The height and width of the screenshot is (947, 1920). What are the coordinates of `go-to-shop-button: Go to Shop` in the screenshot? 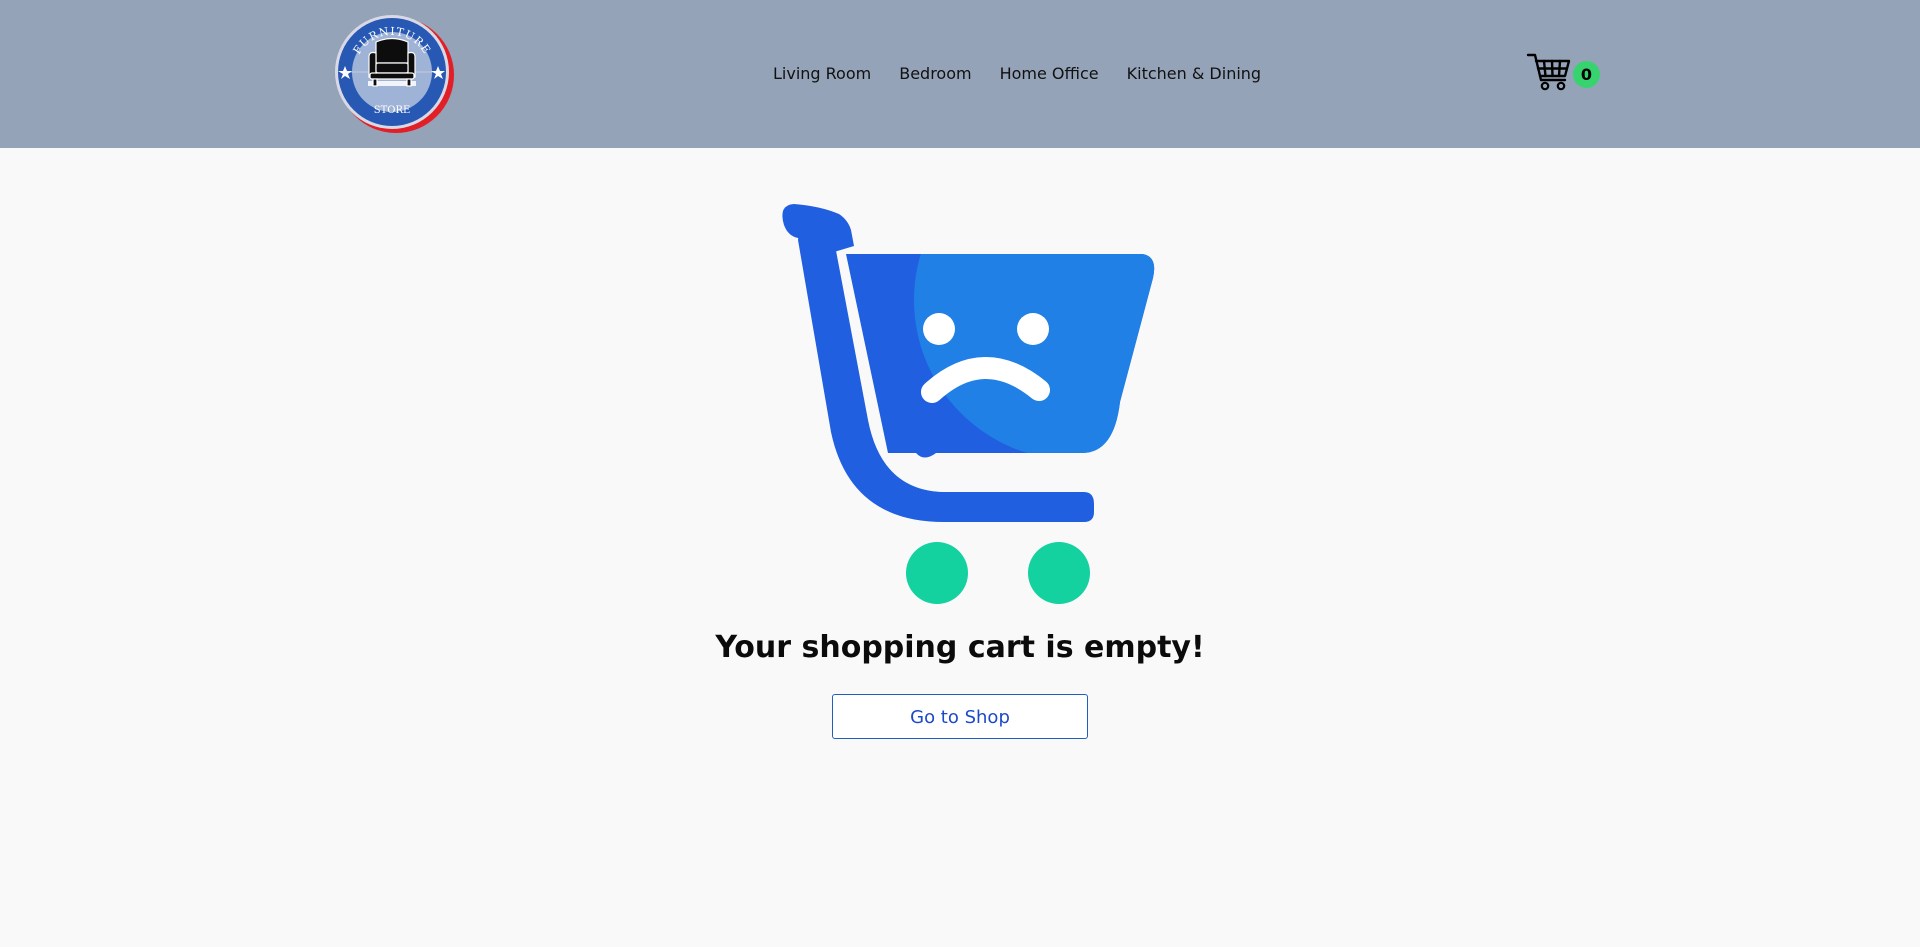 It's located at (960, 716).